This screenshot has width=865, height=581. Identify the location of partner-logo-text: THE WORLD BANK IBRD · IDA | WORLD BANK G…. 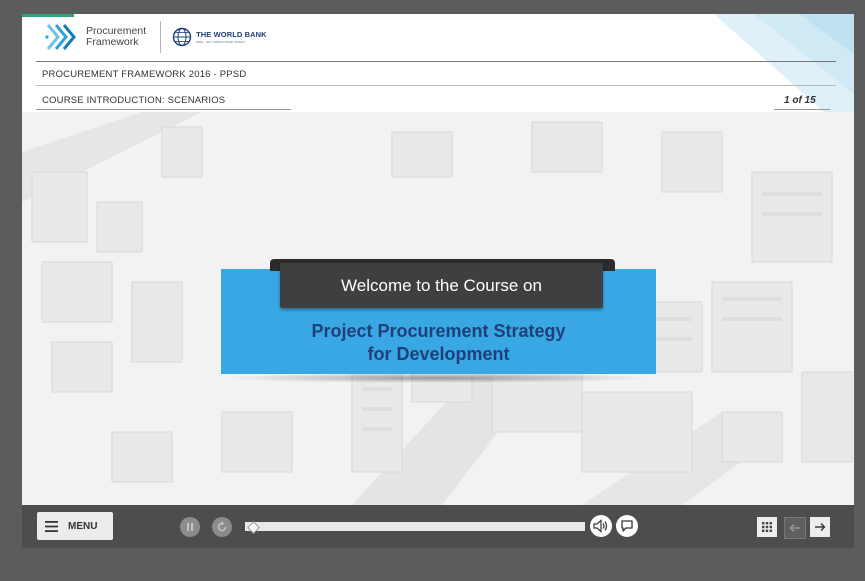
(231, 37).